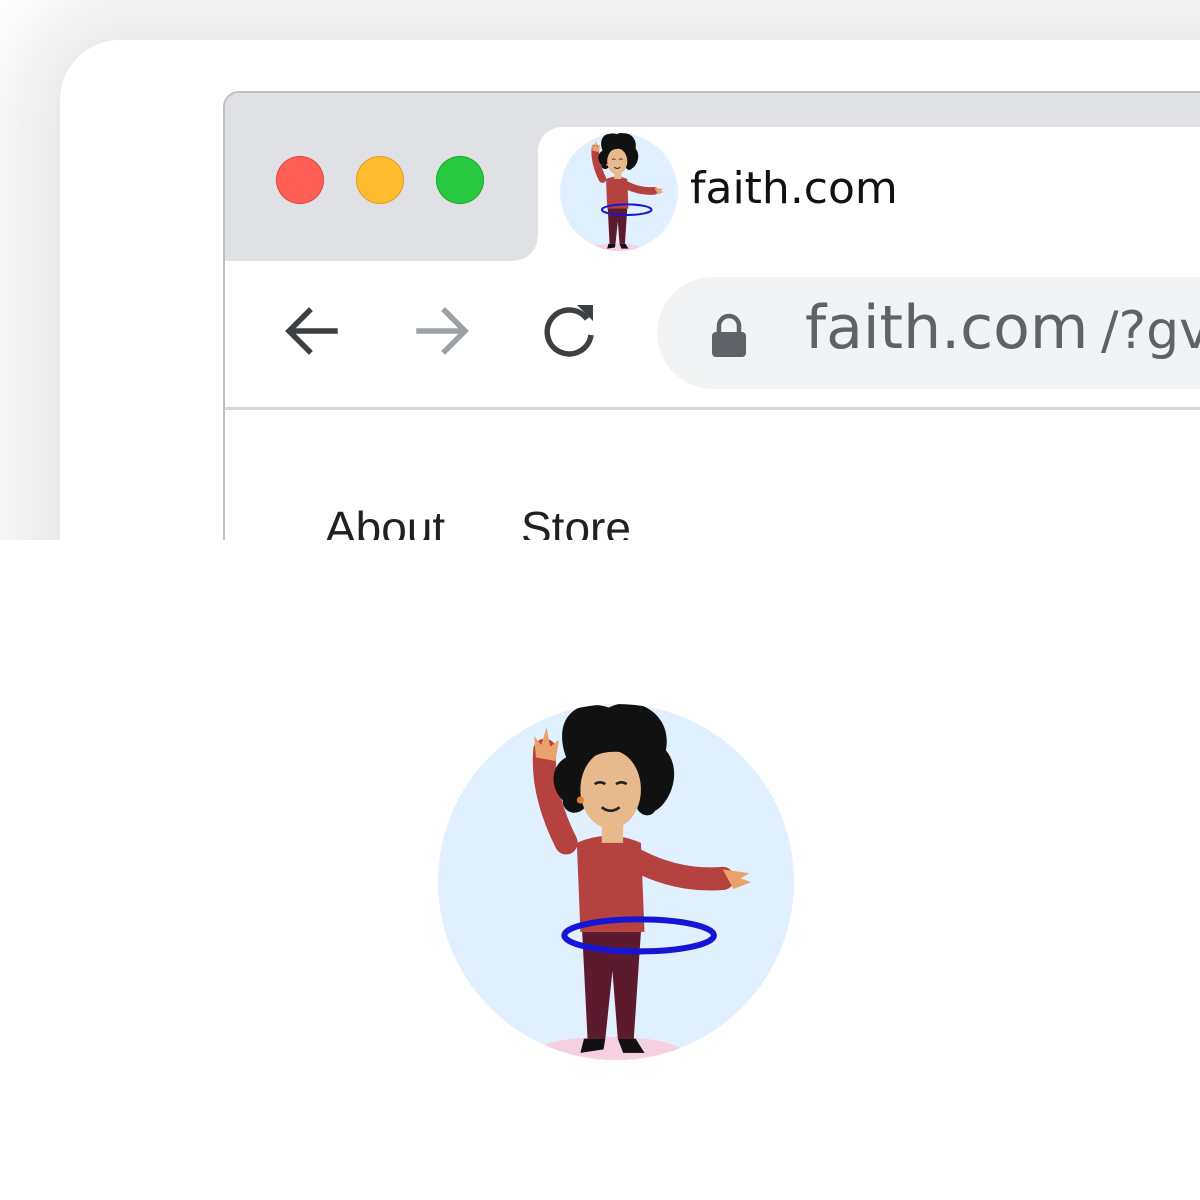 The image size is (1200, 1200). What do you see at coordinates (460, 180) in the screenshot?
I see `zoom-window-button` at bounding box center [460, 180].